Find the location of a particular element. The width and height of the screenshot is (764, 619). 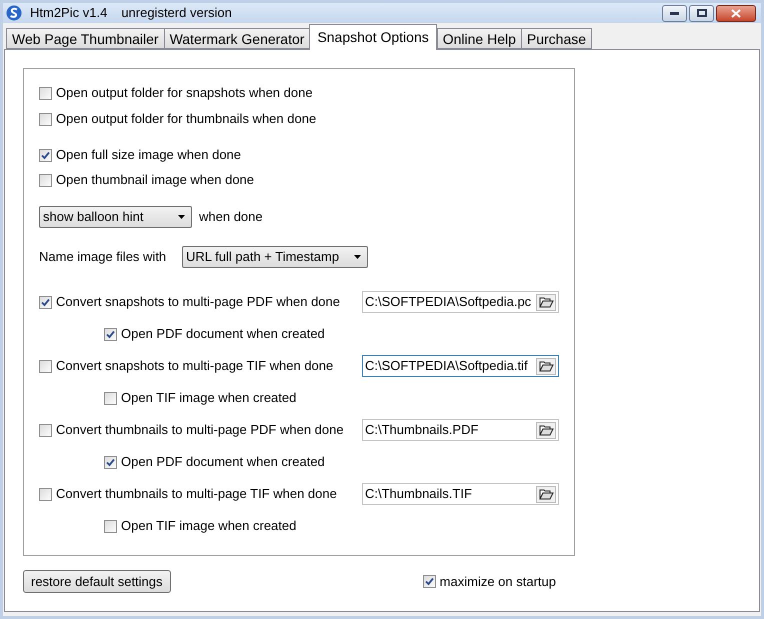

minimize-icon is located at coordinates (674, 13).